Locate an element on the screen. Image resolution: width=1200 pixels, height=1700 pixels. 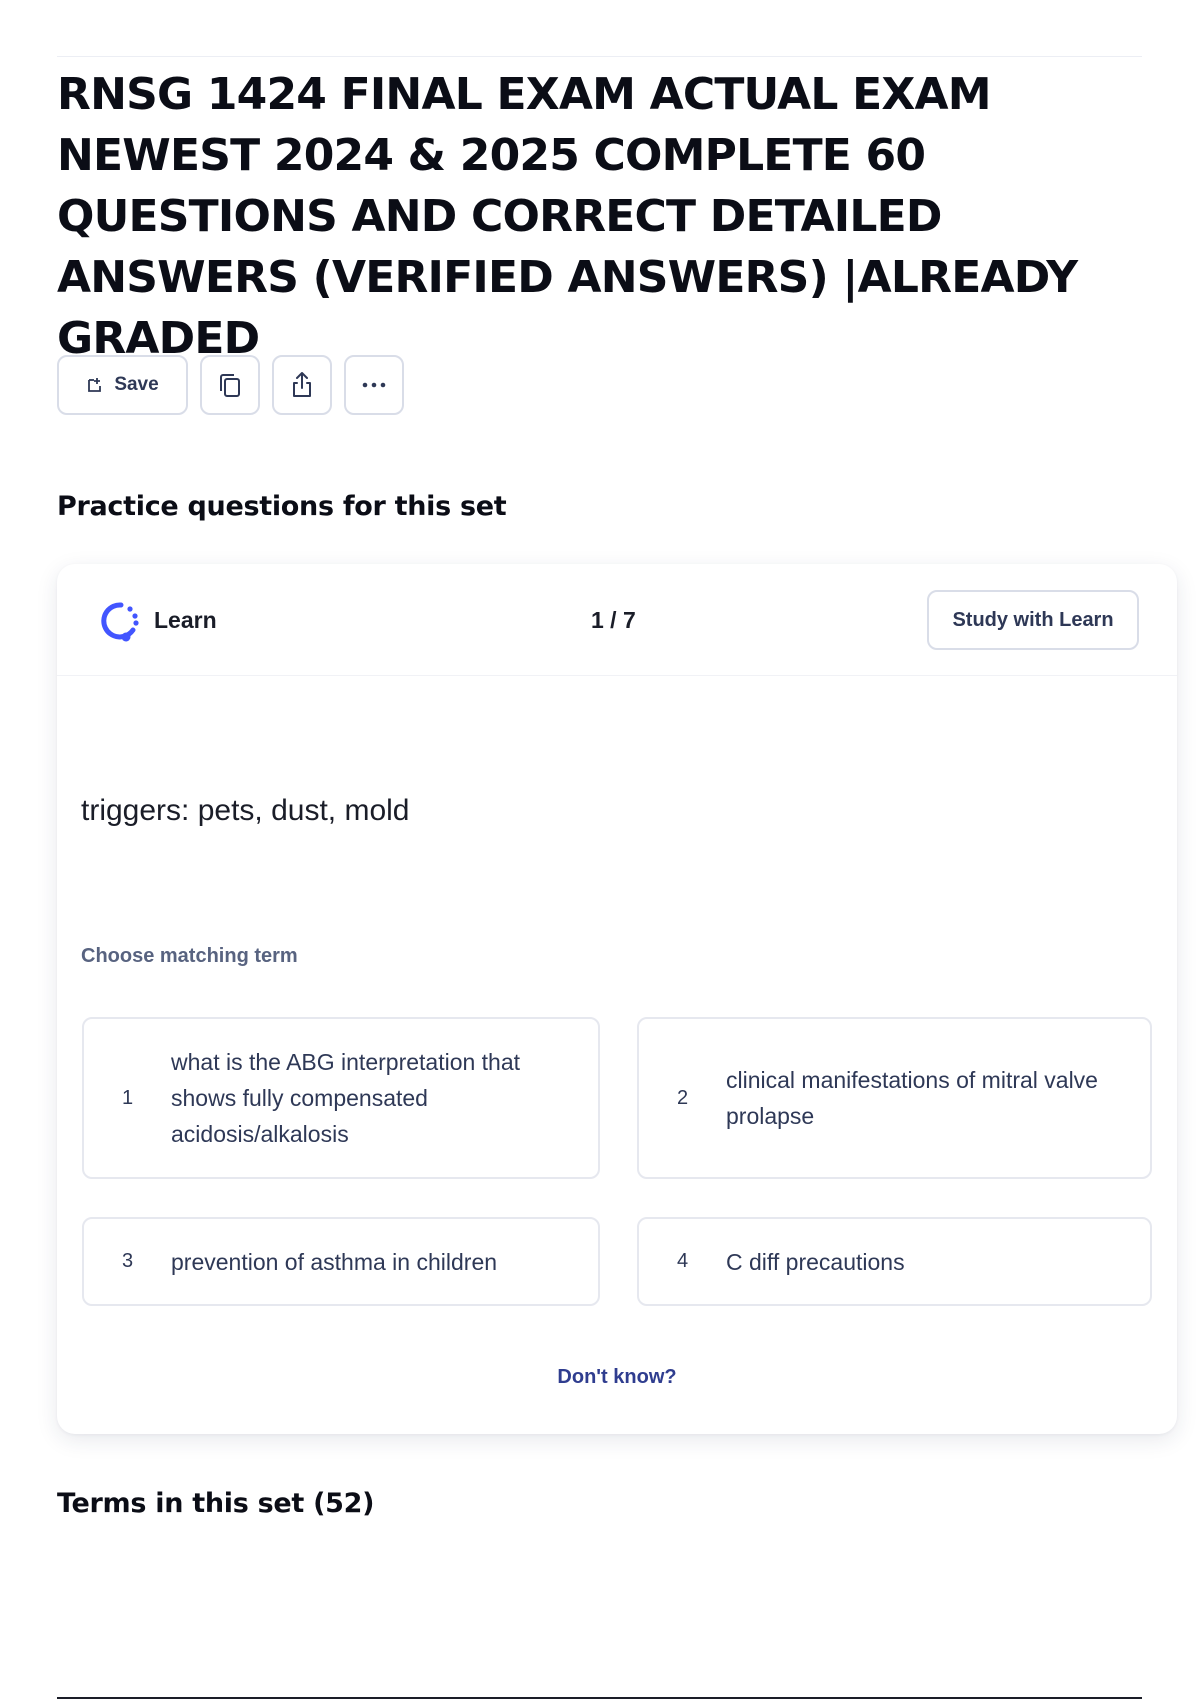
option-number: 2 is located at coordinates (682, 1097).